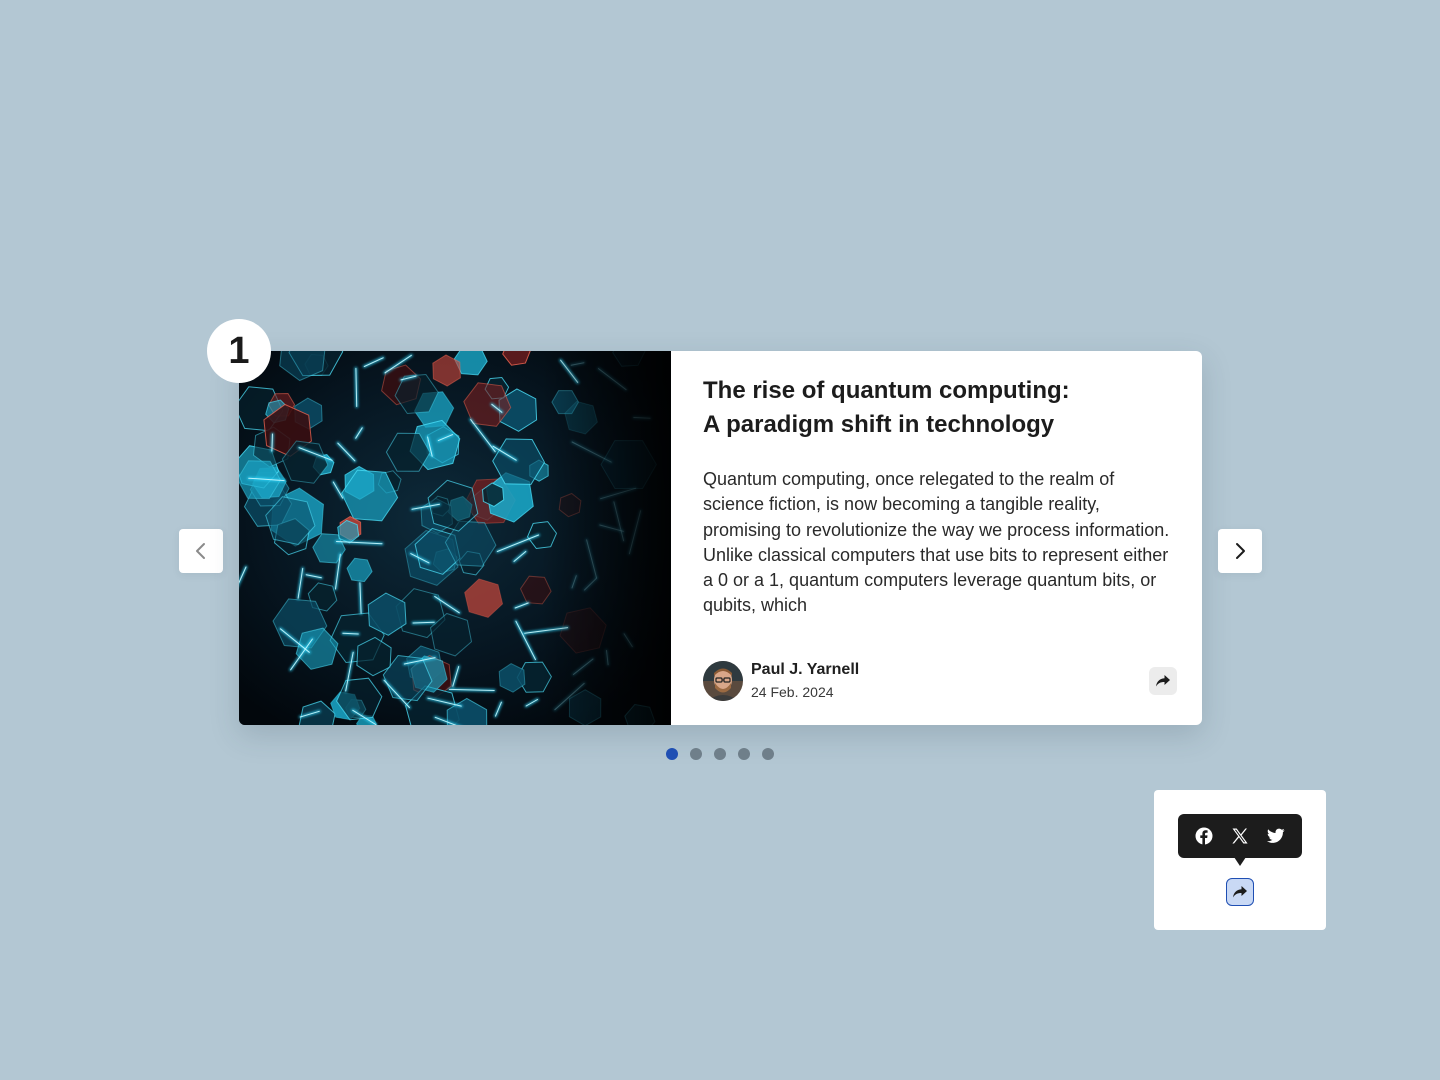  I want to click on article-title-line-2: A paradigm shift in technology, so click(879, 424).